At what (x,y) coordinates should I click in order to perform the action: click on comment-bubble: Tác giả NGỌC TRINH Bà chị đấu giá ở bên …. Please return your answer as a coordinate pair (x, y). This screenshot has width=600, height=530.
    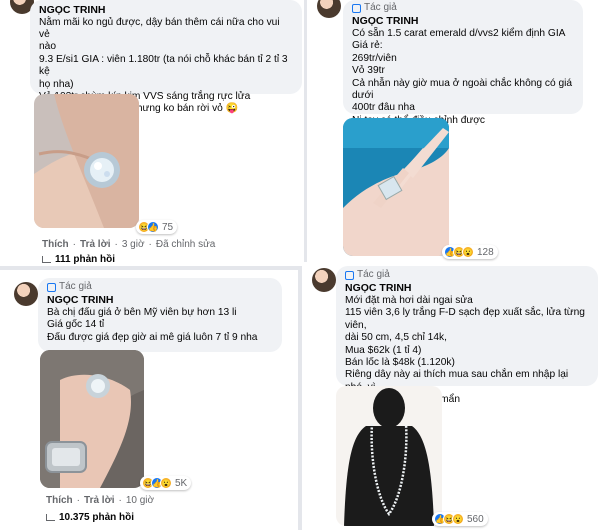
    Looking at the image, I should click on (160, 315).